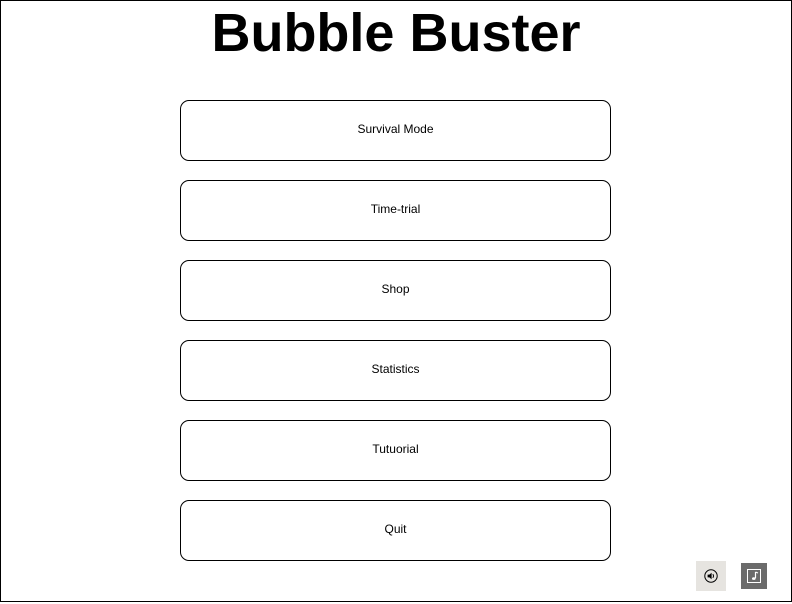 Image resolution: width=792 pixels, height=604 pixels. I want to click on game-title: Bubble Buster, so click(396, 33).